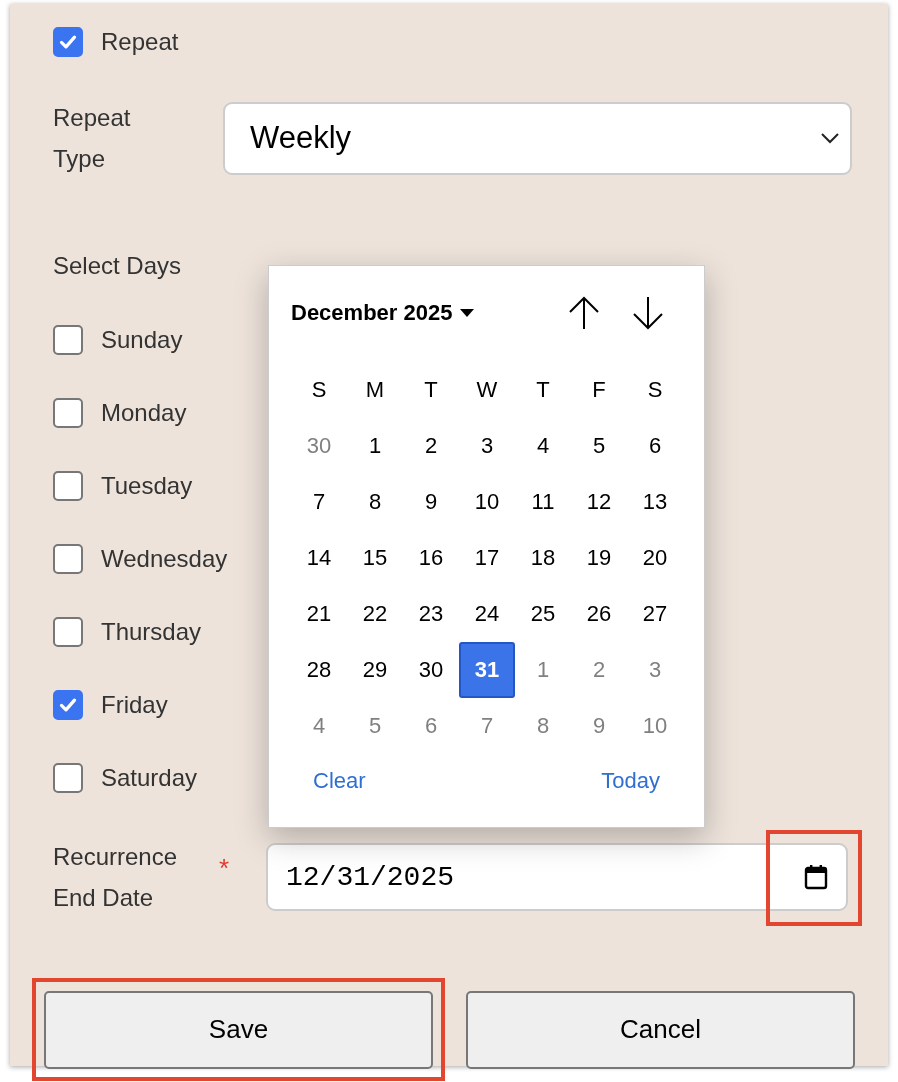 Image resolution: width=898 pixels, height=1082 pixels. I want to click on checkbox-label: Friday, so click(134, 704).